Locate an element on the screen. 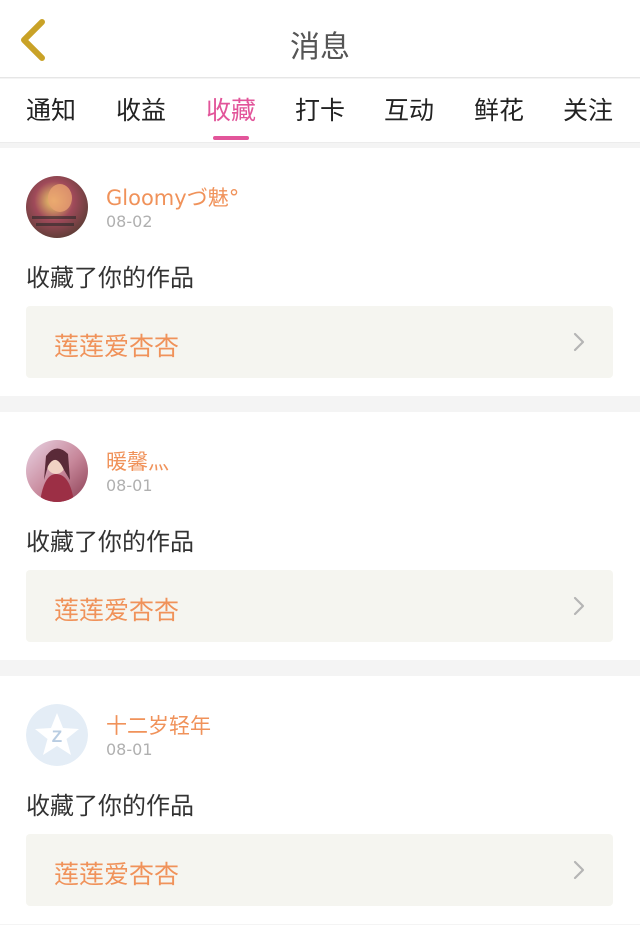  message-date: 08-02 is located at coordinates (129, 221).